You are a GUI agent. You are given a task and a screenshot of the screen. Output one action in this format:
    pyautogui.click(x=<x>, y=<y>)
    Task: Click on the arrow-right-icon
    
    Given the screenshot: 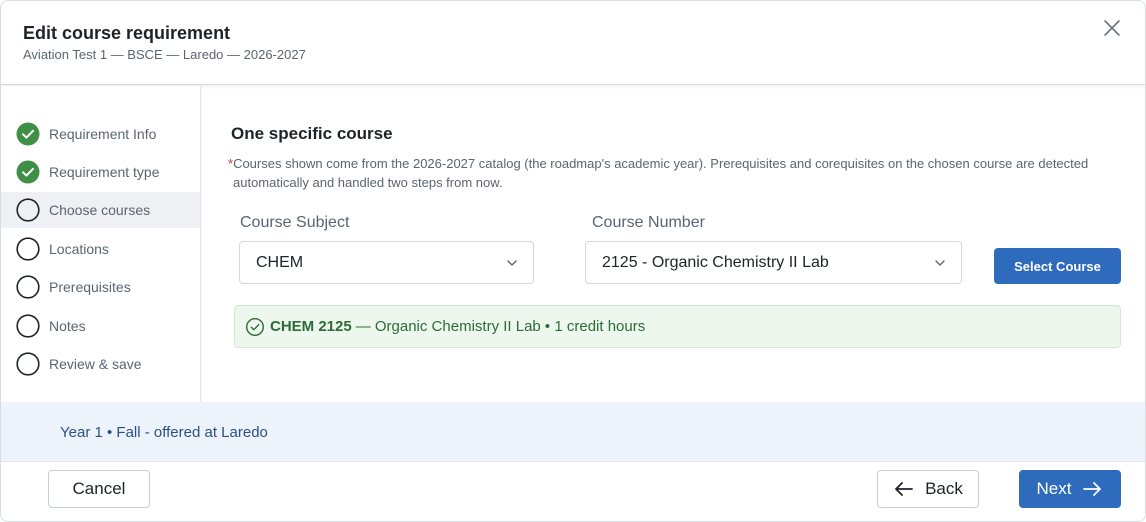 What is the action you would take?
    pyautogui.click(x=1092, y=489)
    